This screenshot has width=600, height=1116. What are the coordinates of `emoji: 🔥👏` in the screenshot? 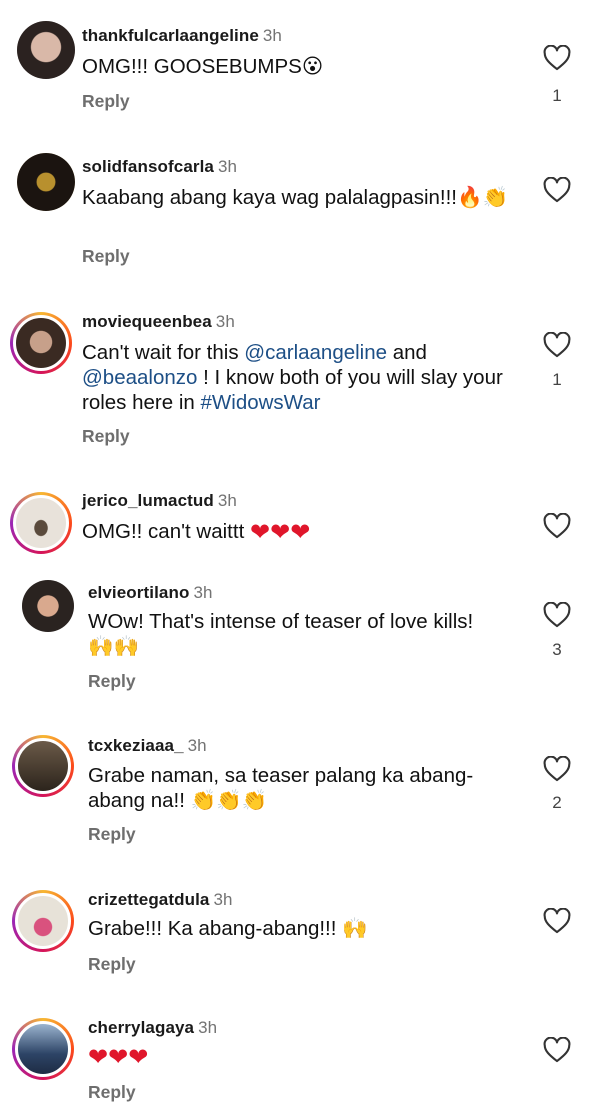 It's located at (483, 197).